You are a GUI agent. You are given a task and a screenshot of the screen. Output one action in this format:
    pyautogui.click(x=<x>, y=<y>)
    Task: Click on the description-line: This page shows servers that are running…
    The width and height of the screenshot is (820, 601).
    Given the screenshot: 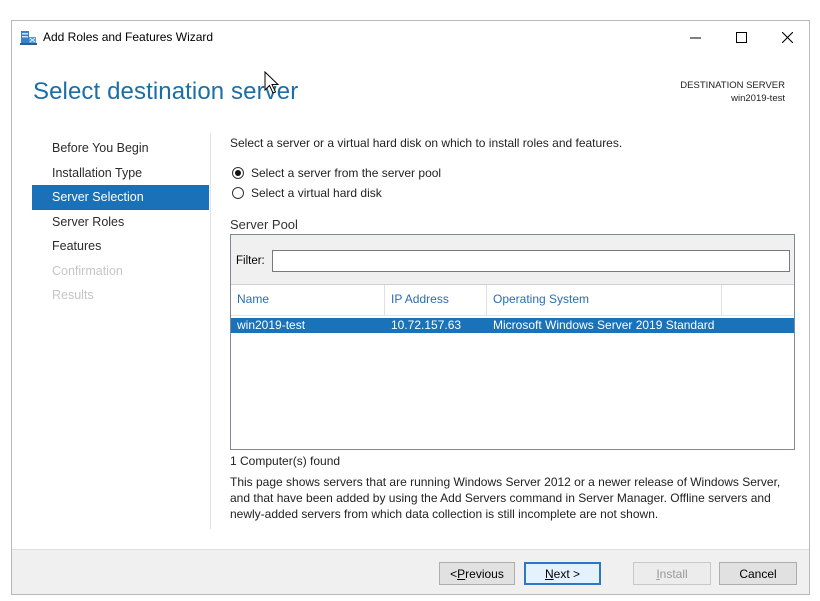 What is the action you would take?
    pyautogui.click(x=505, y=482)
    